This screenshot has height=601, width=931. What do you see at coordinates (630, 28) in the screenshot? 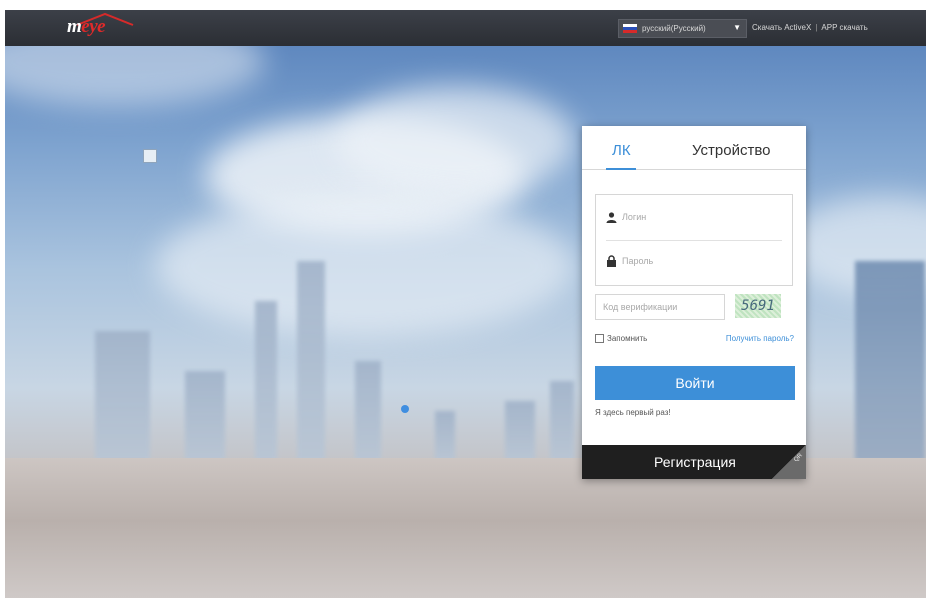
I see `russia-flag-icon` at bounding box center [630, 28].